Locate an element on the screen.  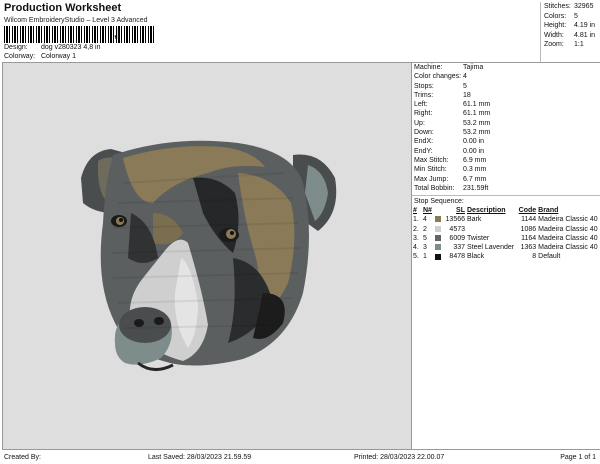
col-header: # is located at coordinates (415, 211).